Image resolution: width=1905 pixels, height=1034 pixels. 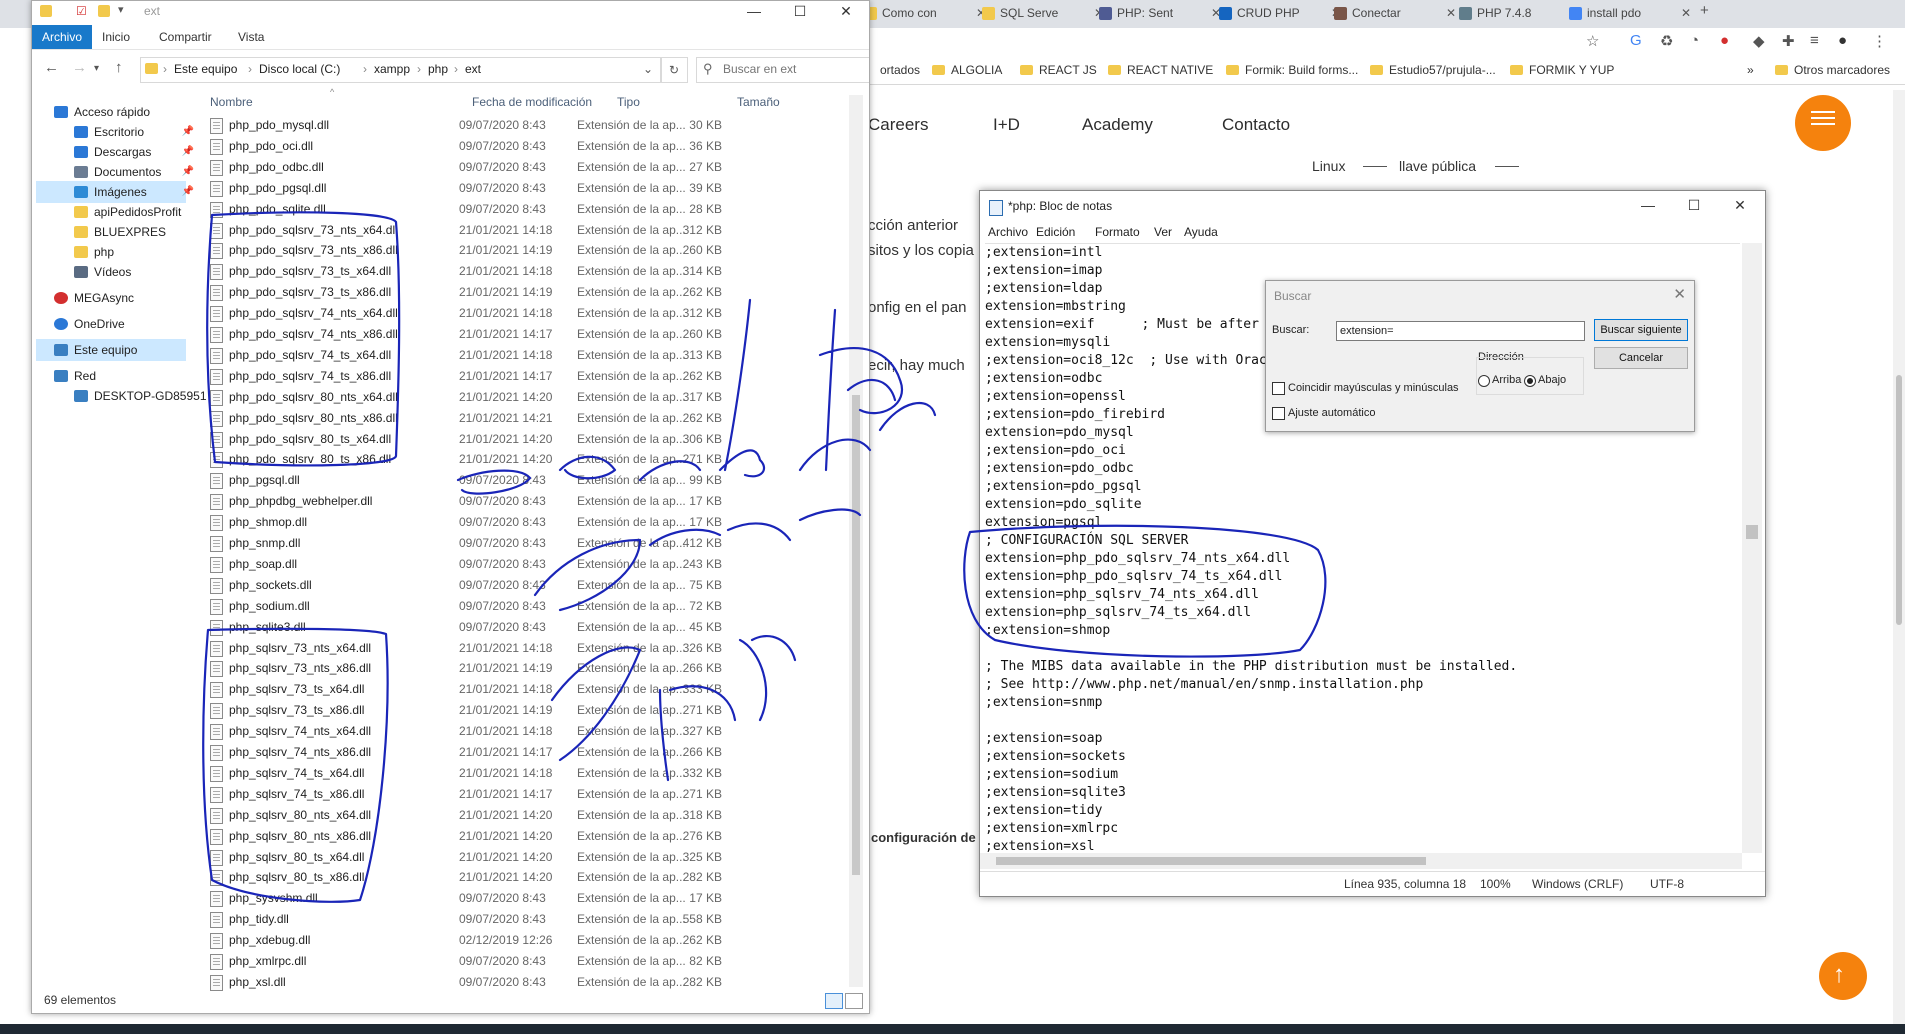 I want to click on translate-icon: G, so click(x=1636, y=40).